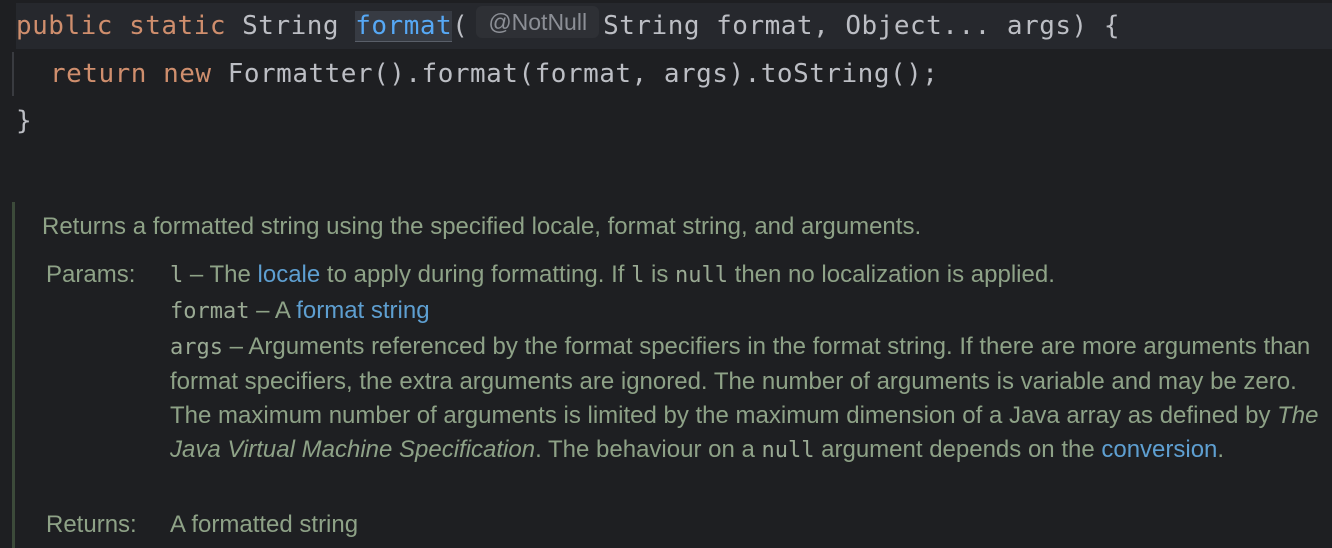  Describe the element at coordinates (289, 274) in the screenshot. I see `locale-link: locale` at that location.